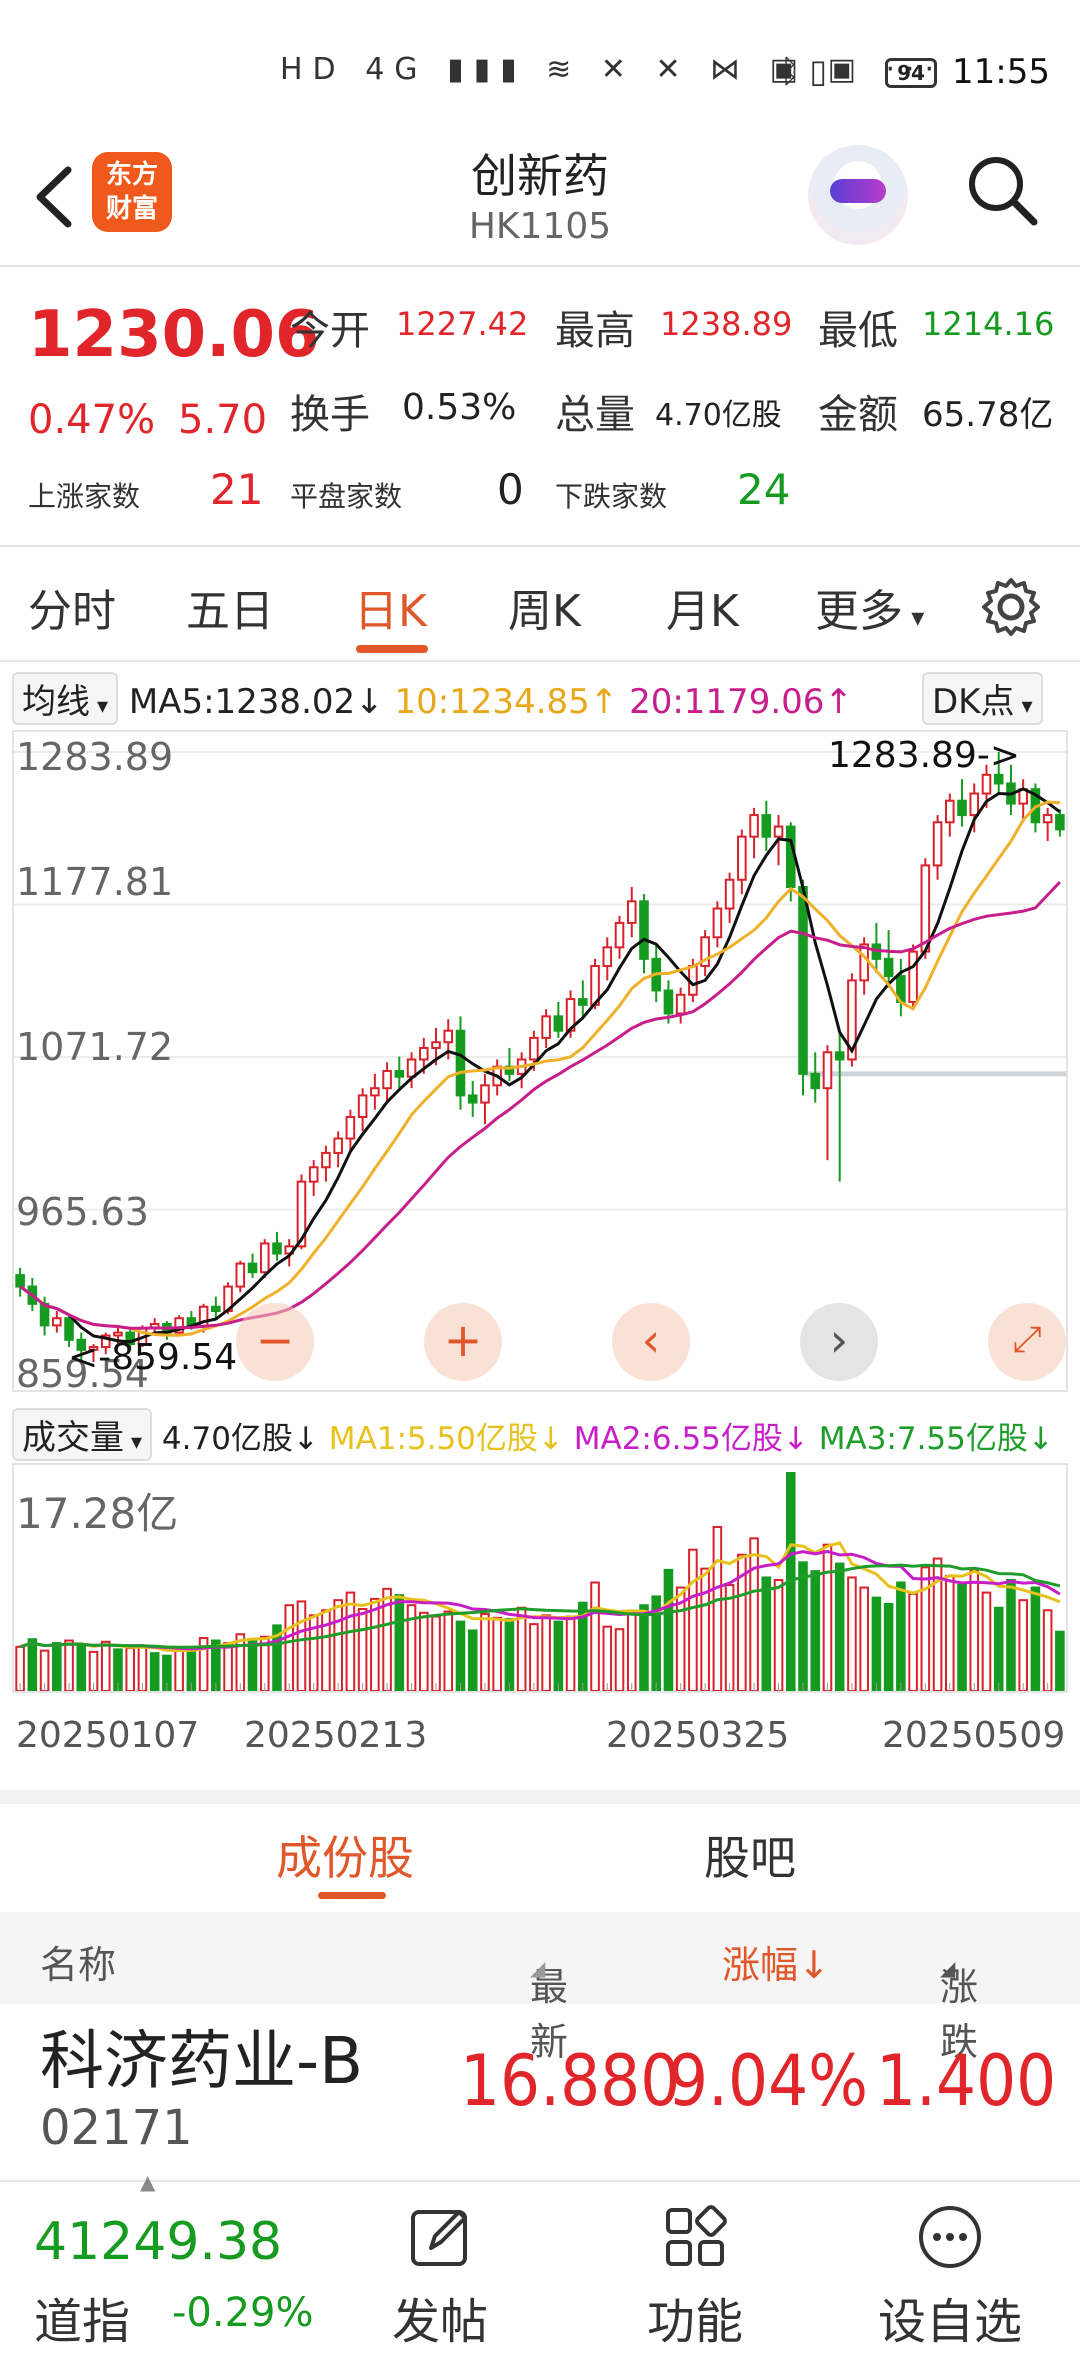  What do you see at coordinates (612, 69) in the screenshot?
I see `status-icons: HD 4G ▮▮▮ ≋ ✕ ✕ ⋈ ▣ ▣ ···` at bounding box center [612, 69].